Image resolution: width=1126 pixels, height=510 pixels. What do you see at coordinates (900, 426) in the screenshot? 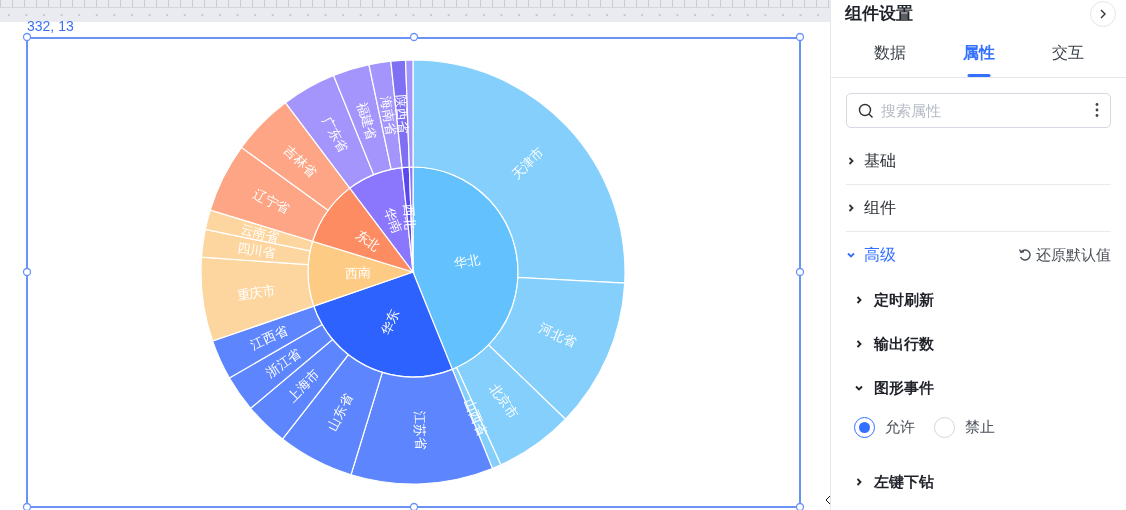
I see `radio-label: 允许` at bounding box center [900, 426].